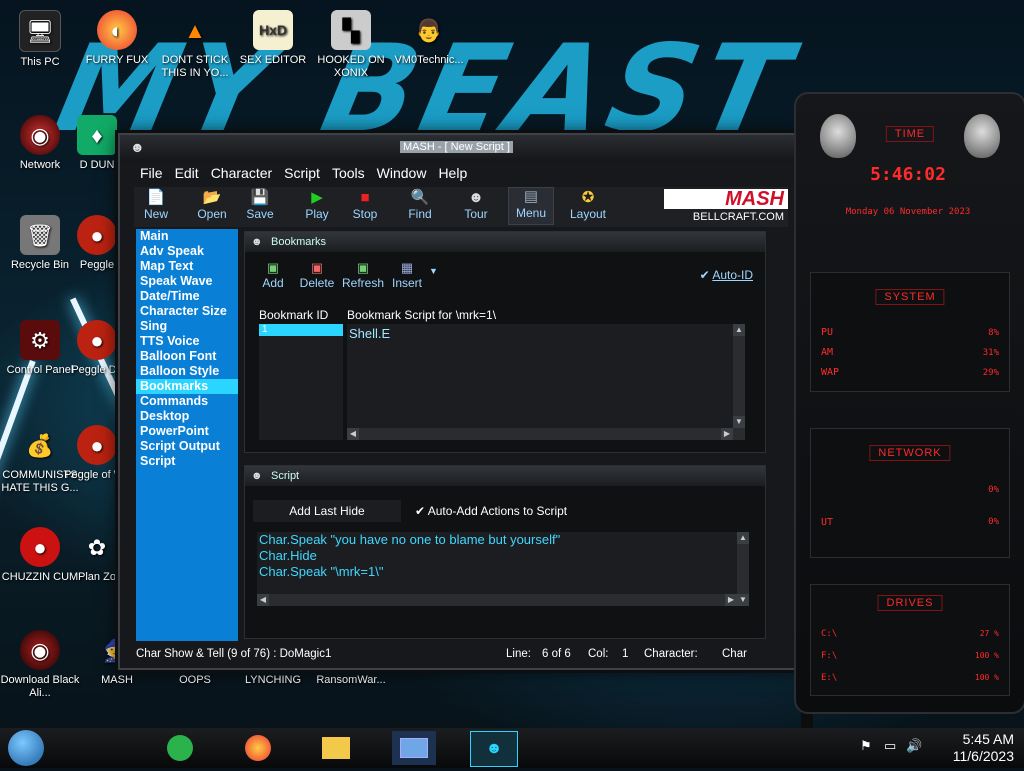 The width and height of the screenshot is (1024, 771). Describe the element at coordinates (518, 654) in the screenshot. I see `status-line-label: Line:` at that location.